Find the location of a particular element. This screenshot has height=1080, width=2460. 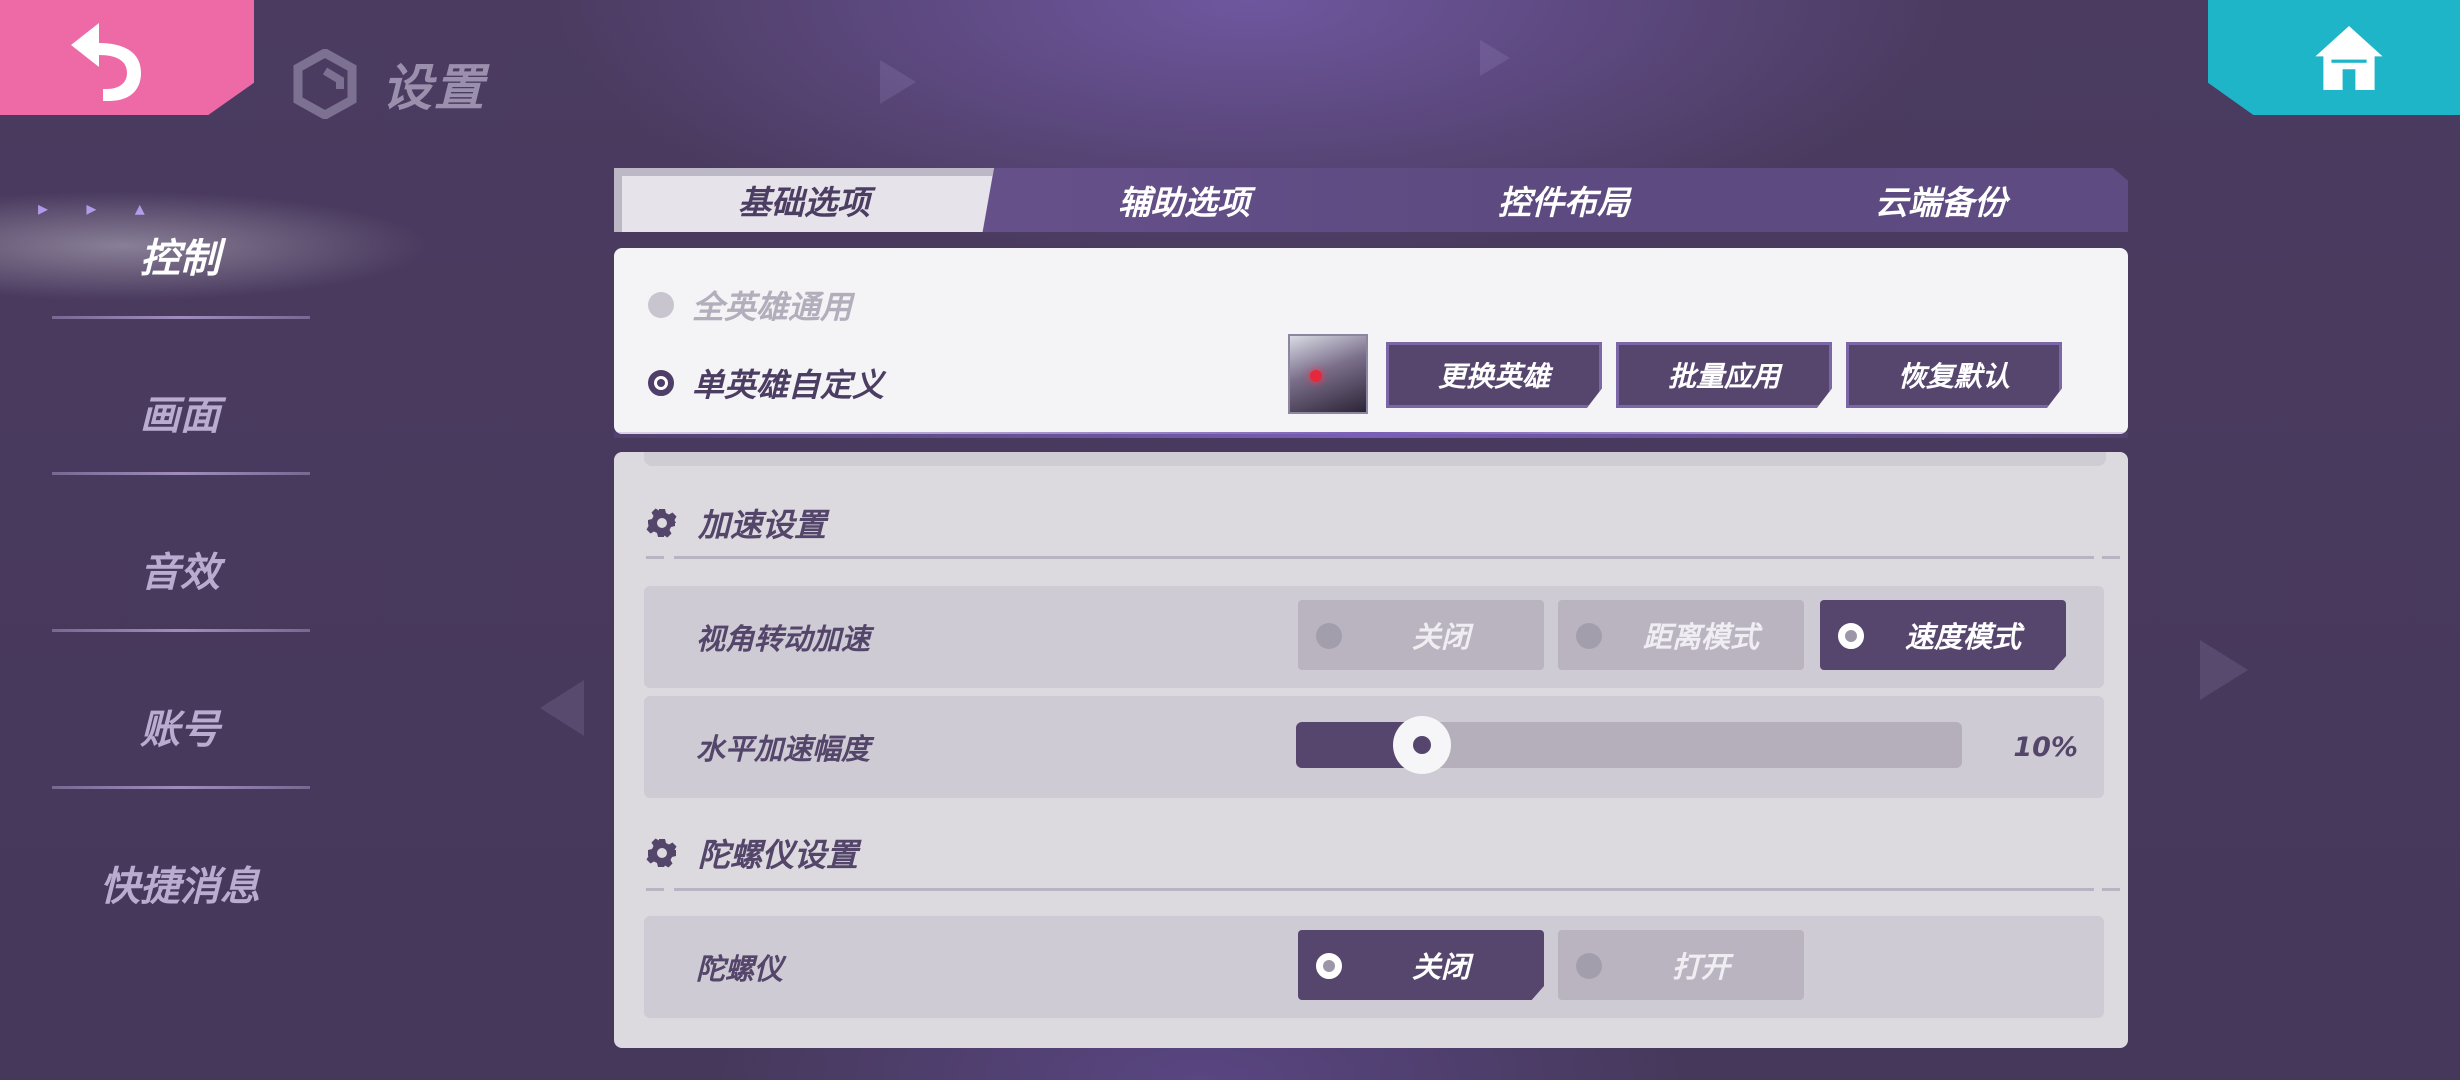

radio-all-heroes: 全英雄通用 is located at coordinates (750, 305).